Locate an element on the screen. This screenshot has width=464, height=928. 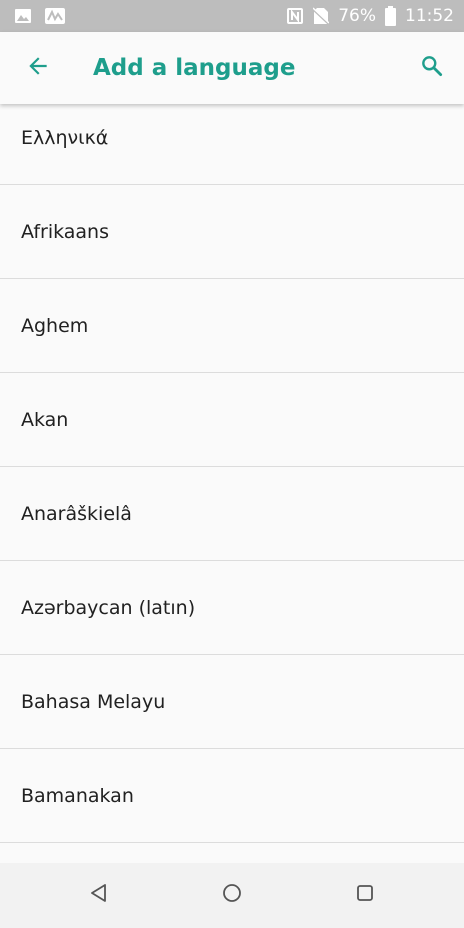
search-icon is located at coordinates (432, 68).